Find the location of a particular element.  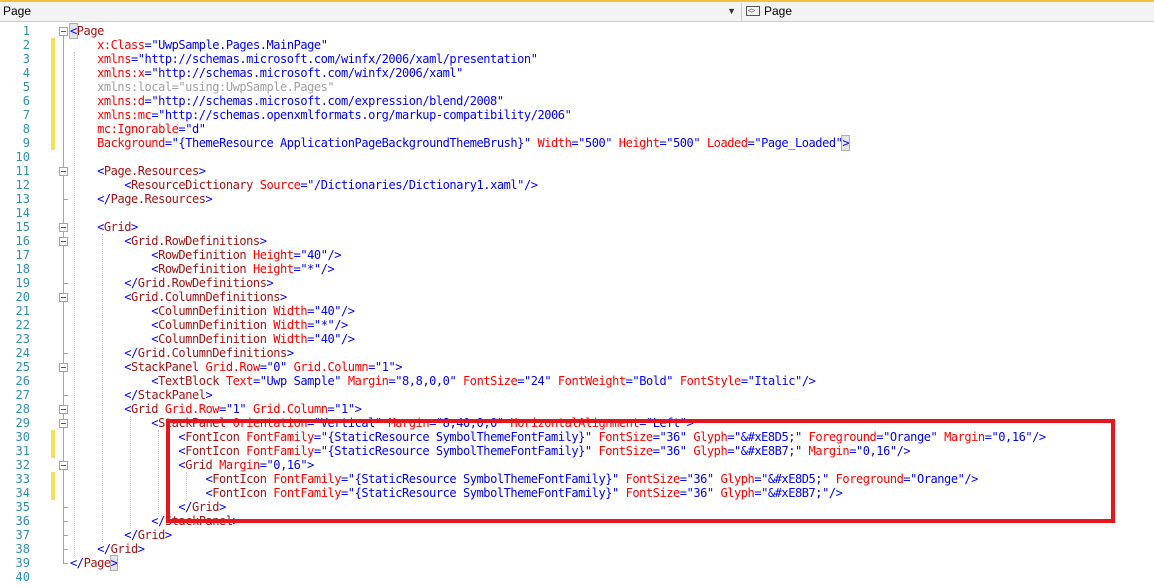

line-number: 10 is located at coordinates (22, 157).